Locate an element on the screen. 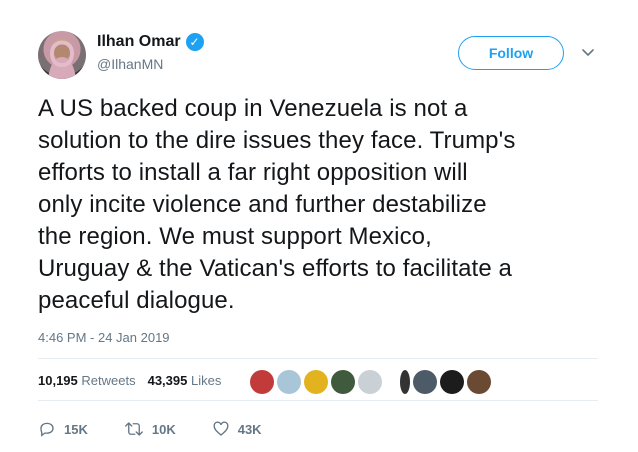 Image resolution: width=638 pixels, height=452 pixels. retweets-label: Retweets is located at coordinates (108, 380).